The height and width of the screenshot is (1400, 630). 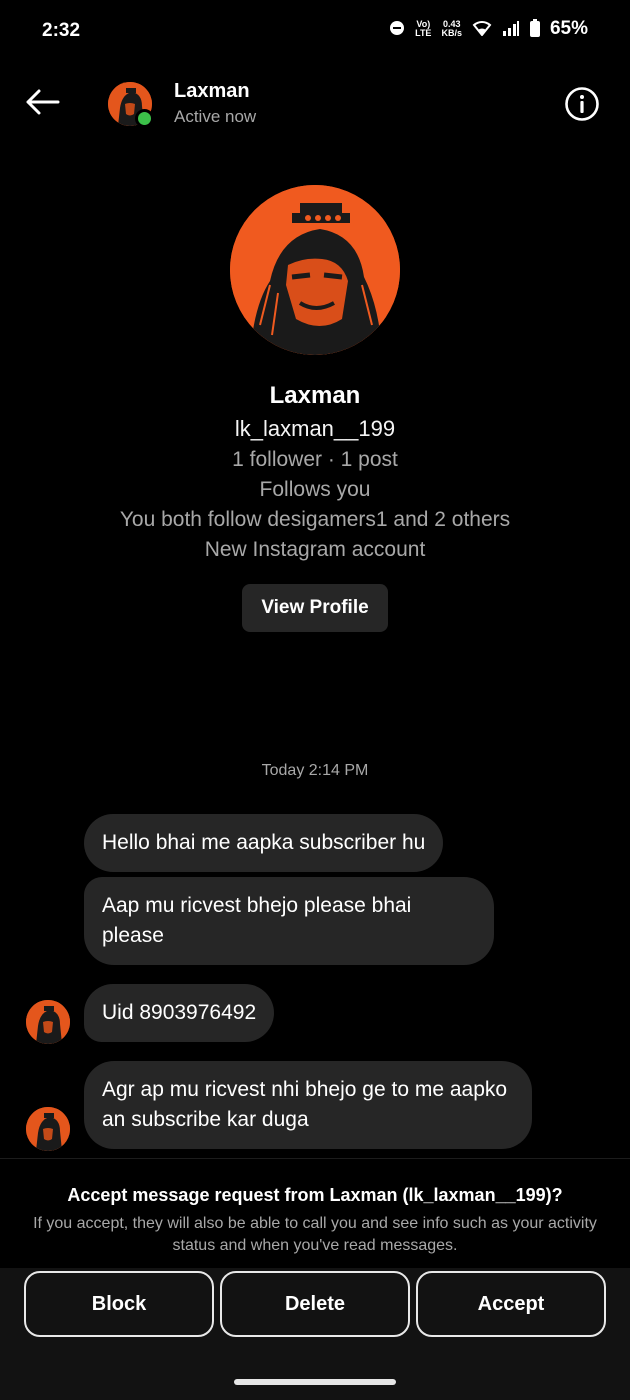 I want to click on back-button, so click(x=42, y=102).